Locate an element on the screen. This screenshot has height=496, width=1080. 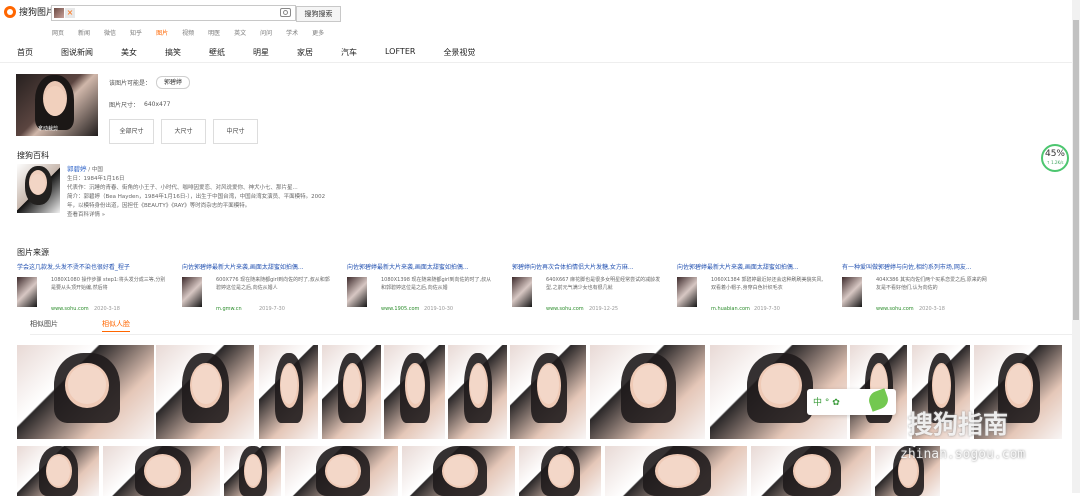
all-sizes-button: 全部尺寸 is located at coordinates (131, 131).